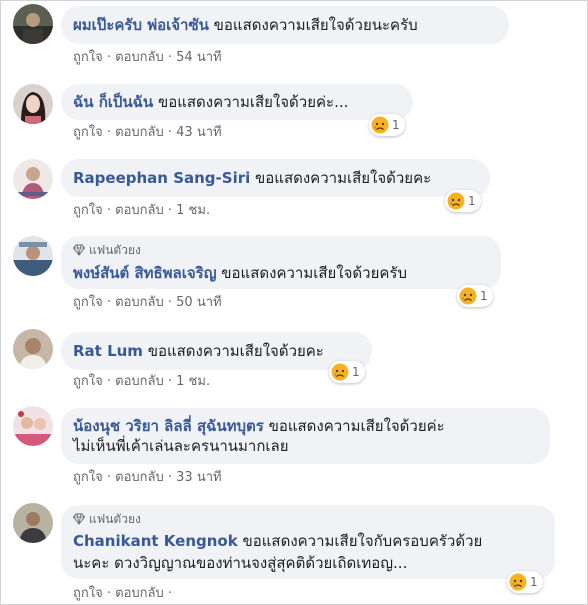 The width and height of the screenshot is (588, 605). Describe the element at coordinates (181, 446) in the screenshot. I see `comment-text-line-2: ไม่เห็นพี่เค้าเล่นละครนานมากเลย` at that location.